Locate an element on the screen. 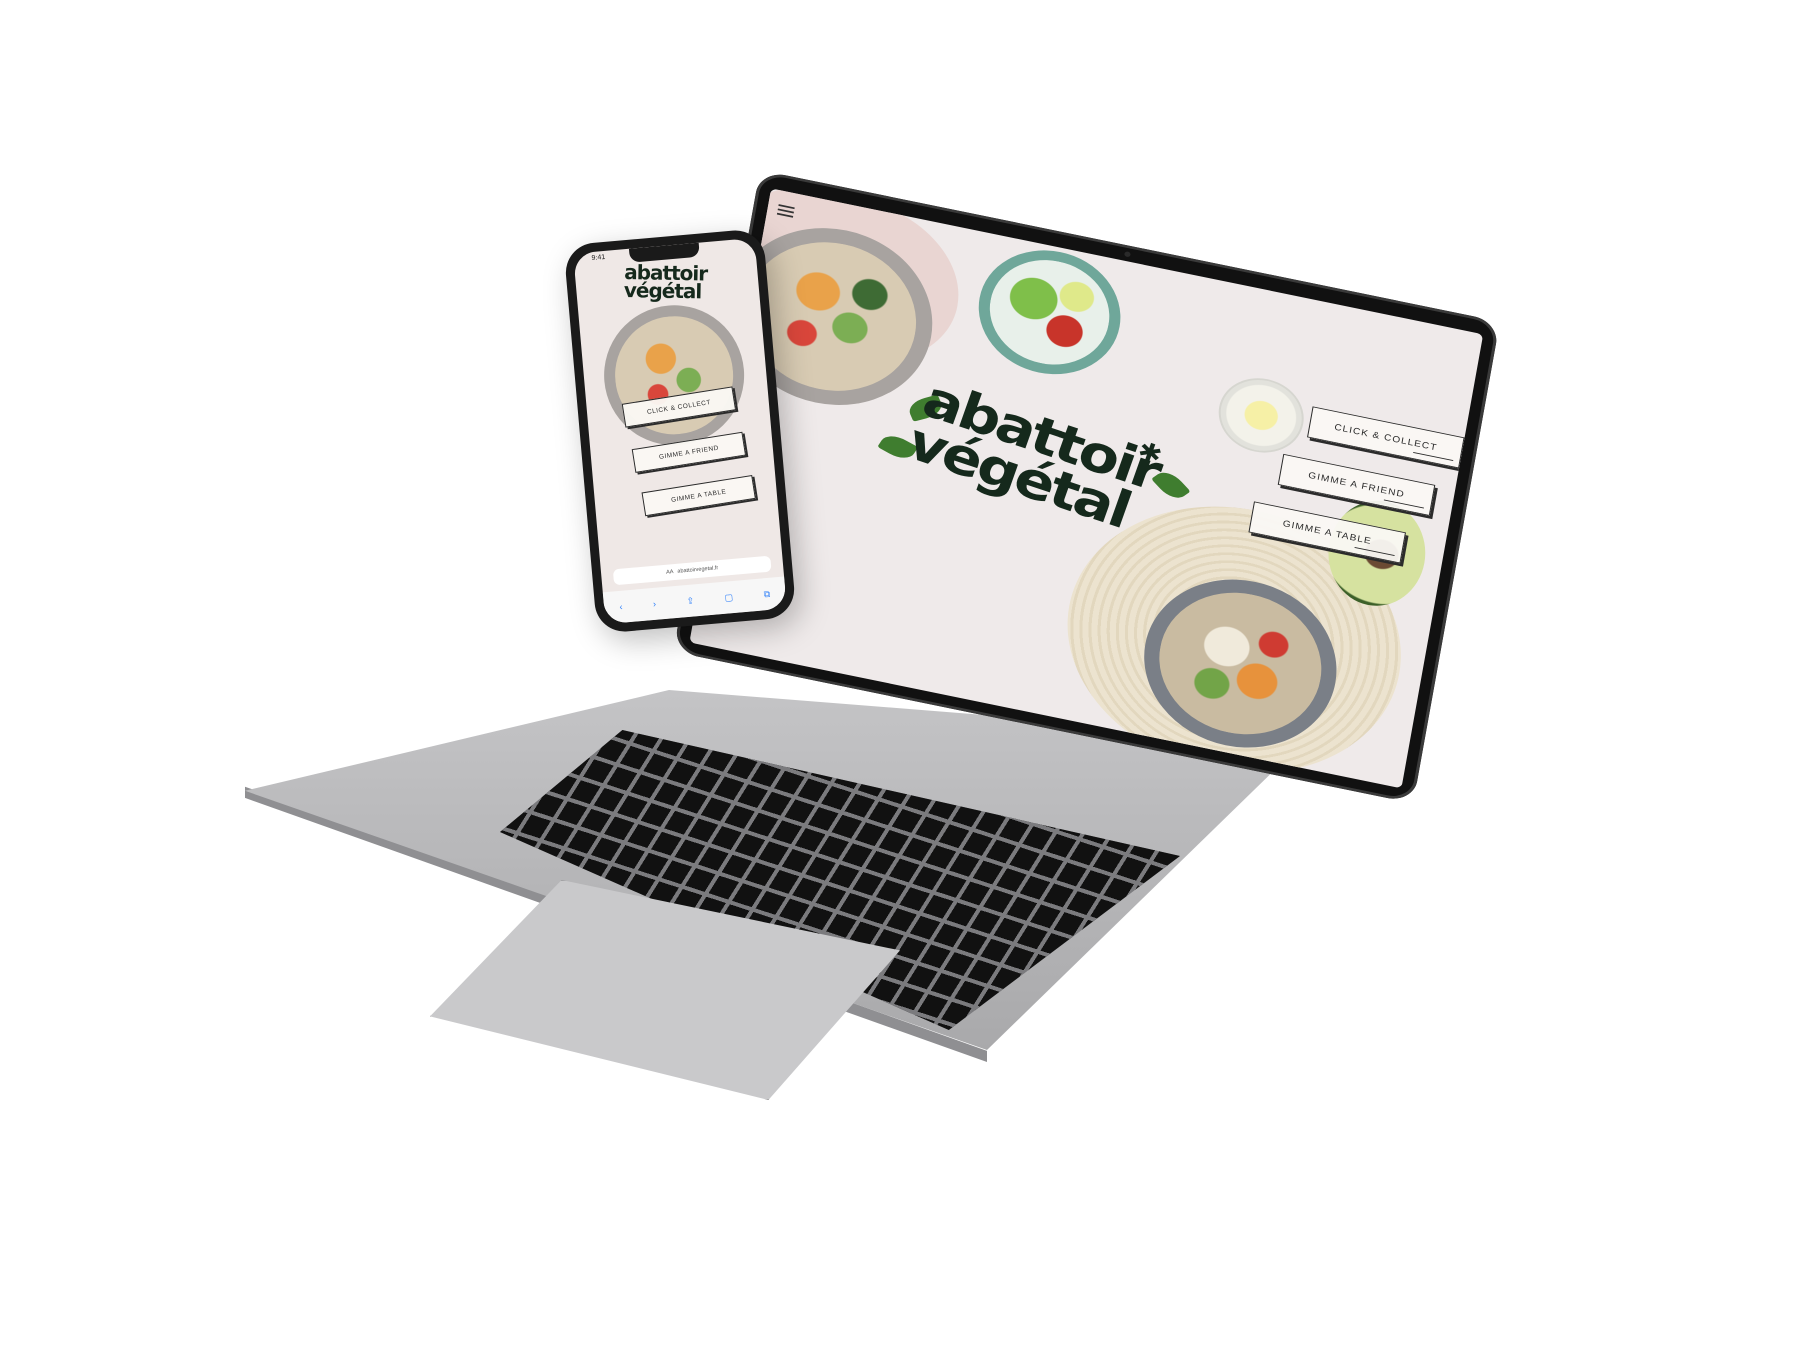 Image resolution: width=1813 pixels, height=1360 pixels. lemon-water-glass-image is located at coordinates (1261, 415).